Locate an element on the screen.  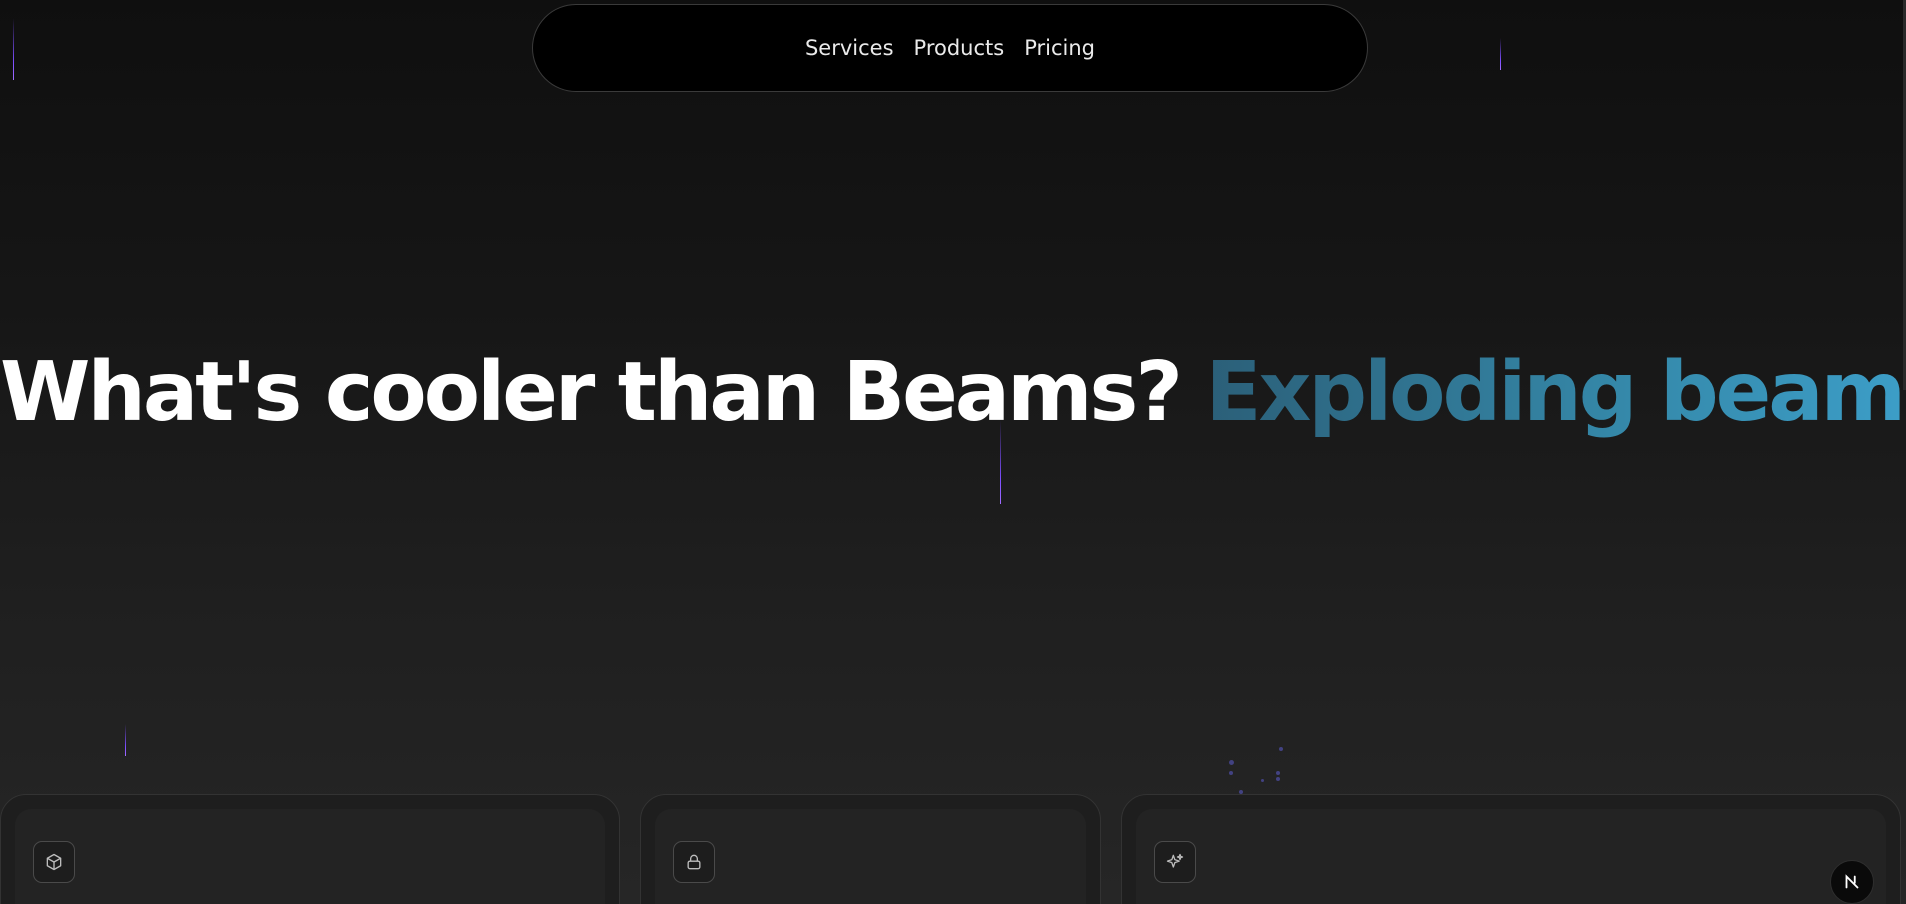
box-icon is located at coordinates (54, 862).